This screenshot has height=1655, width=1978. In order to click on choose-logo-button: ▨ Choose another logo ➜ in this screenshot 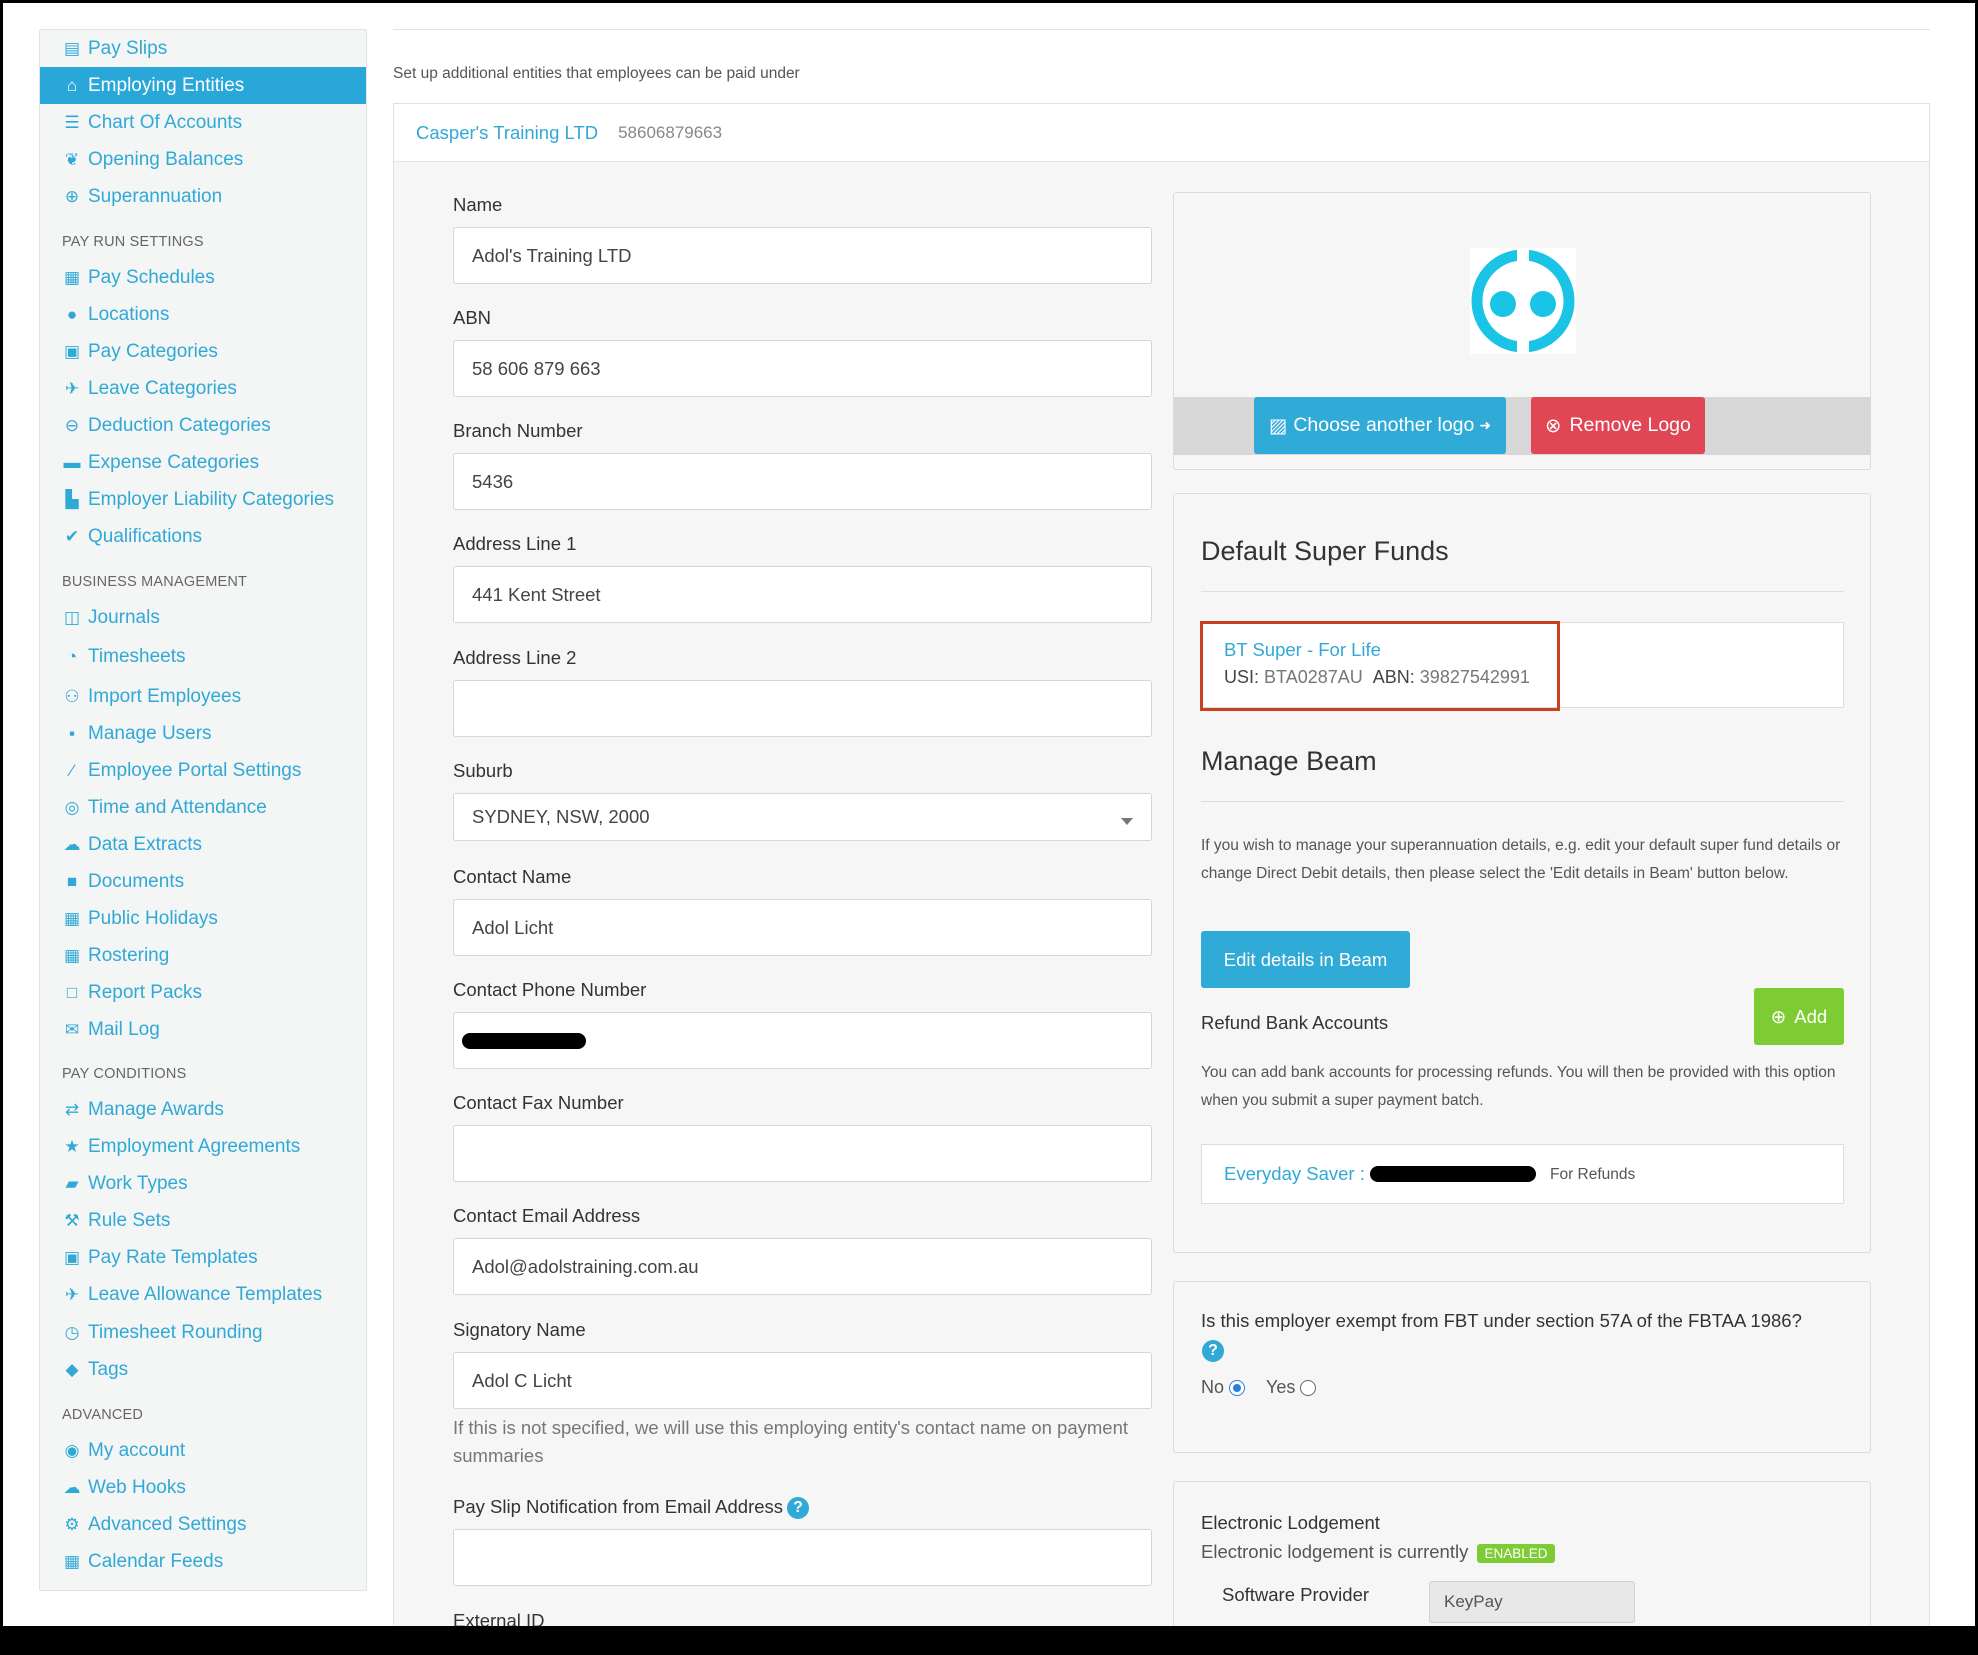, I will do `click(1380, 425)`.